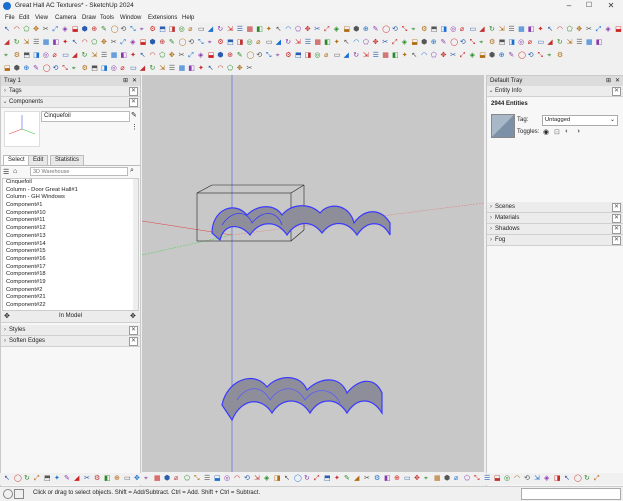 This screenshot has width=623, height=501. Describe the element at coordinates (503, 126) in the screenshot. I see `material-swatch` at that location.